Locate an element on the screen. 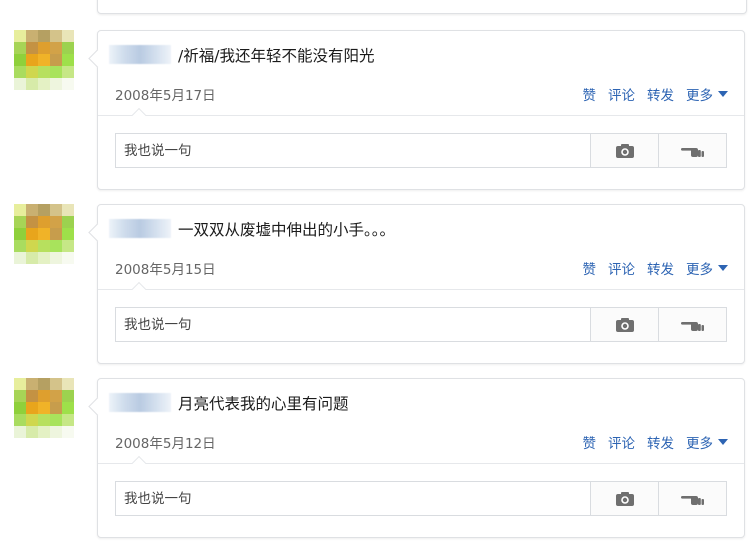 The width and height of the screenshot is (753, 553). post-date: 2008年5月15日 is located at coordinates (165, 270).